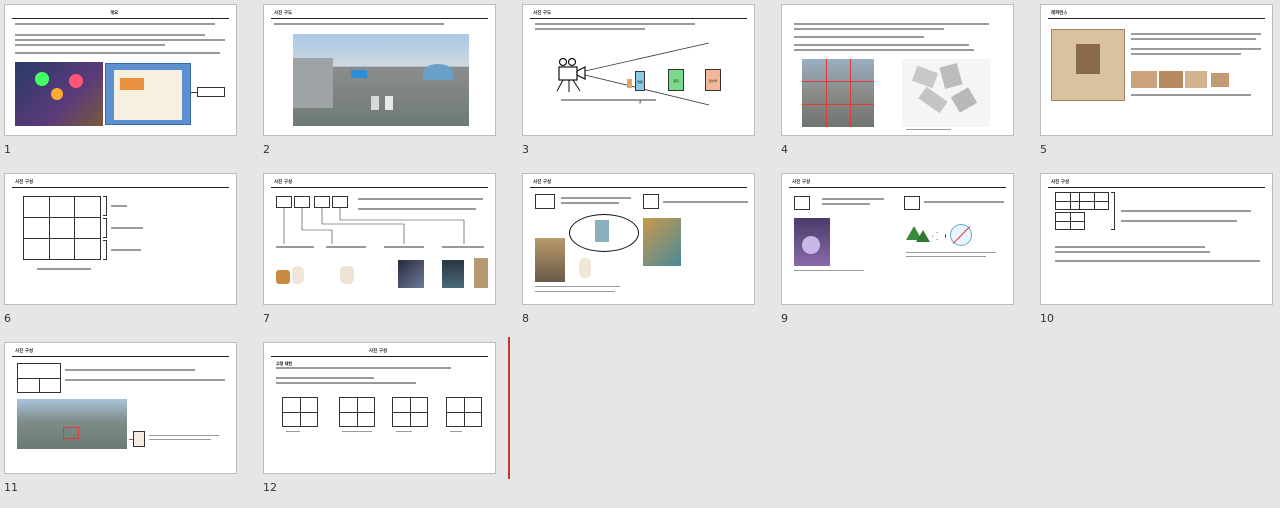  Describe the element at coordinates (11, 487) in the screenshot. I see `slide-number: 11` at that location.